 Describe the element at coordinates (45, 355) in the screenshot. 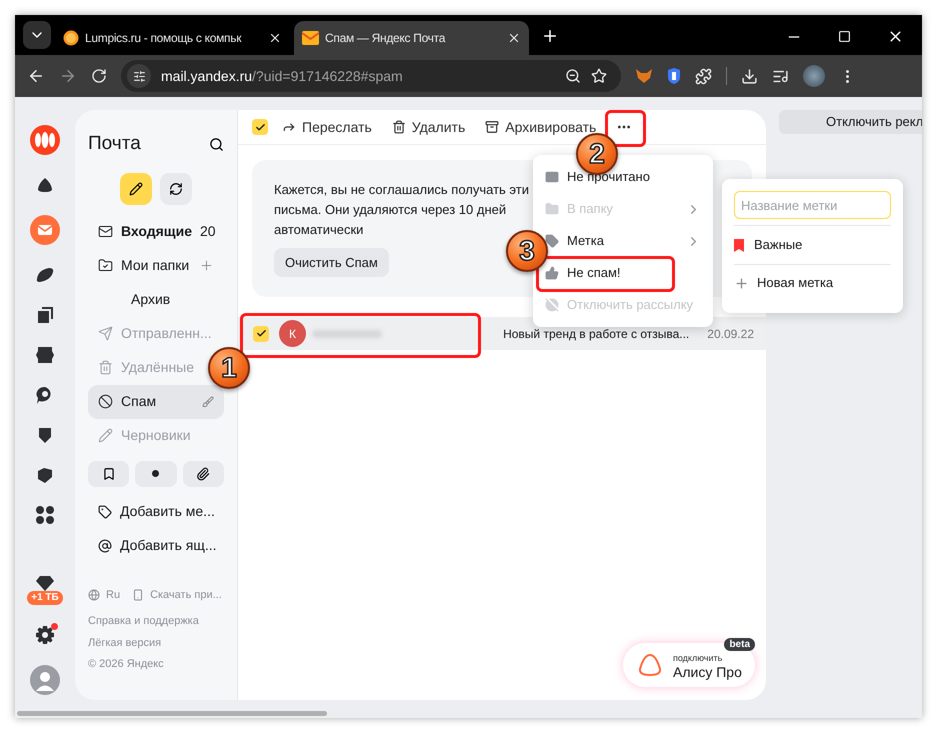

I see `calendar-icon` at that location.